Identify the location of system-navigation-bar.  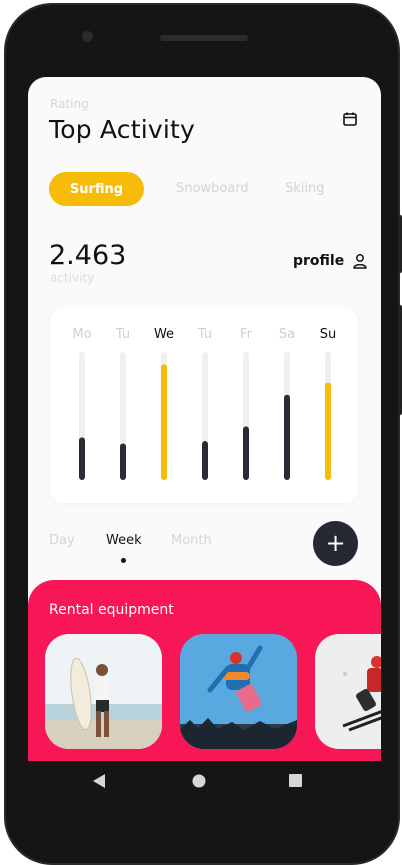
(202, 785).